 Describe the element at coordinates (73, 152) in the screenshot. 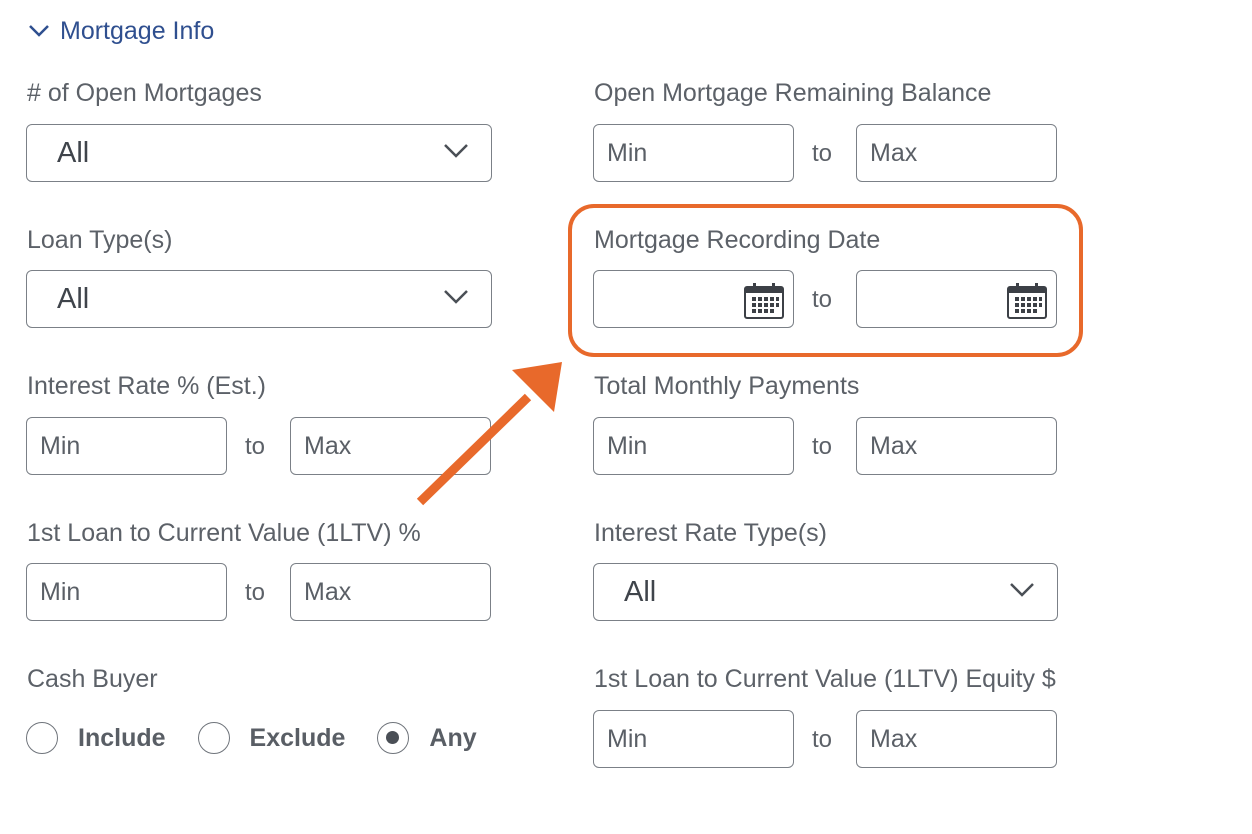

I see `open-mortgages-value: All` at that location.